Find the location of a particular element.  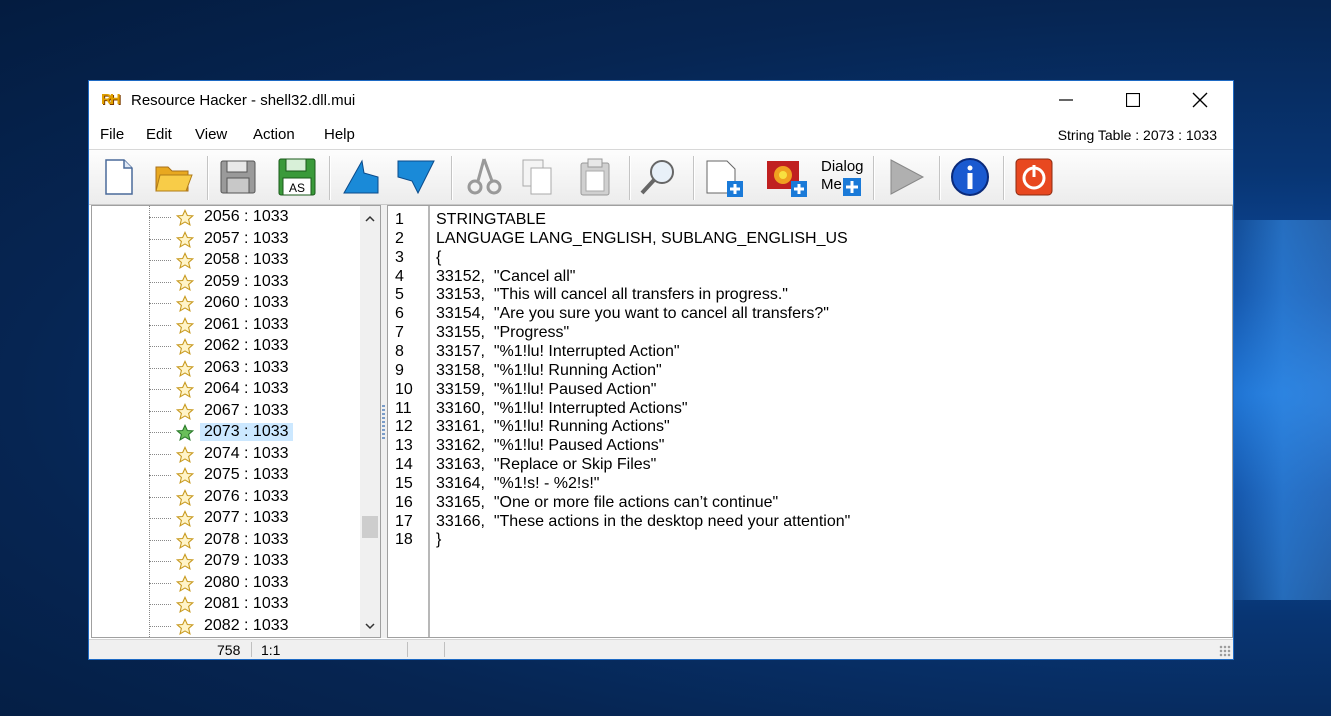

tree-item: 2075 : 1033 is located at coordinates (227, 475).